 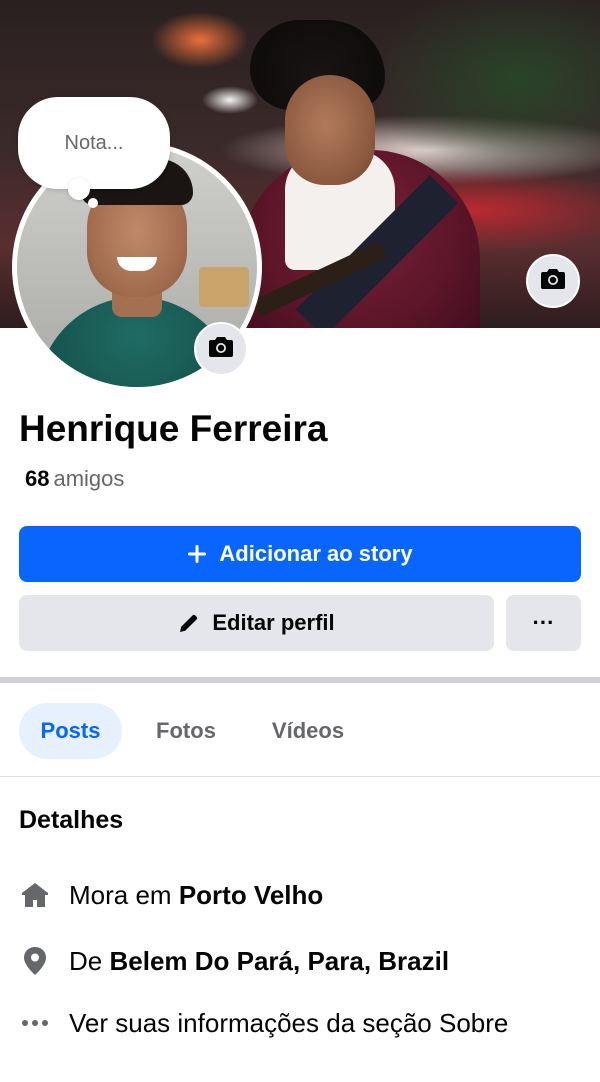 I want to click on from-place: Belem Do Pará, Para, Brazil, so click(x=279, y=961).